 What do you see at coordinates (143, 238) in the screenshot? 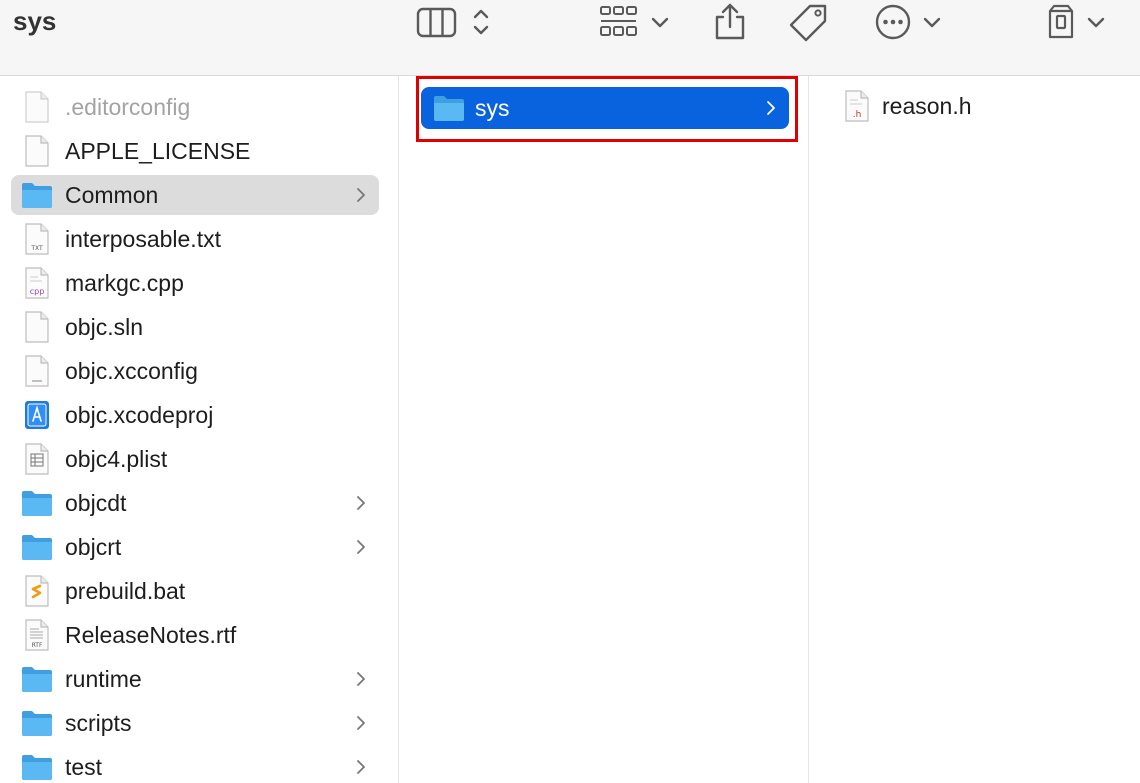
I see `item-label: interposable.txt` at bounding box center [143, 238].